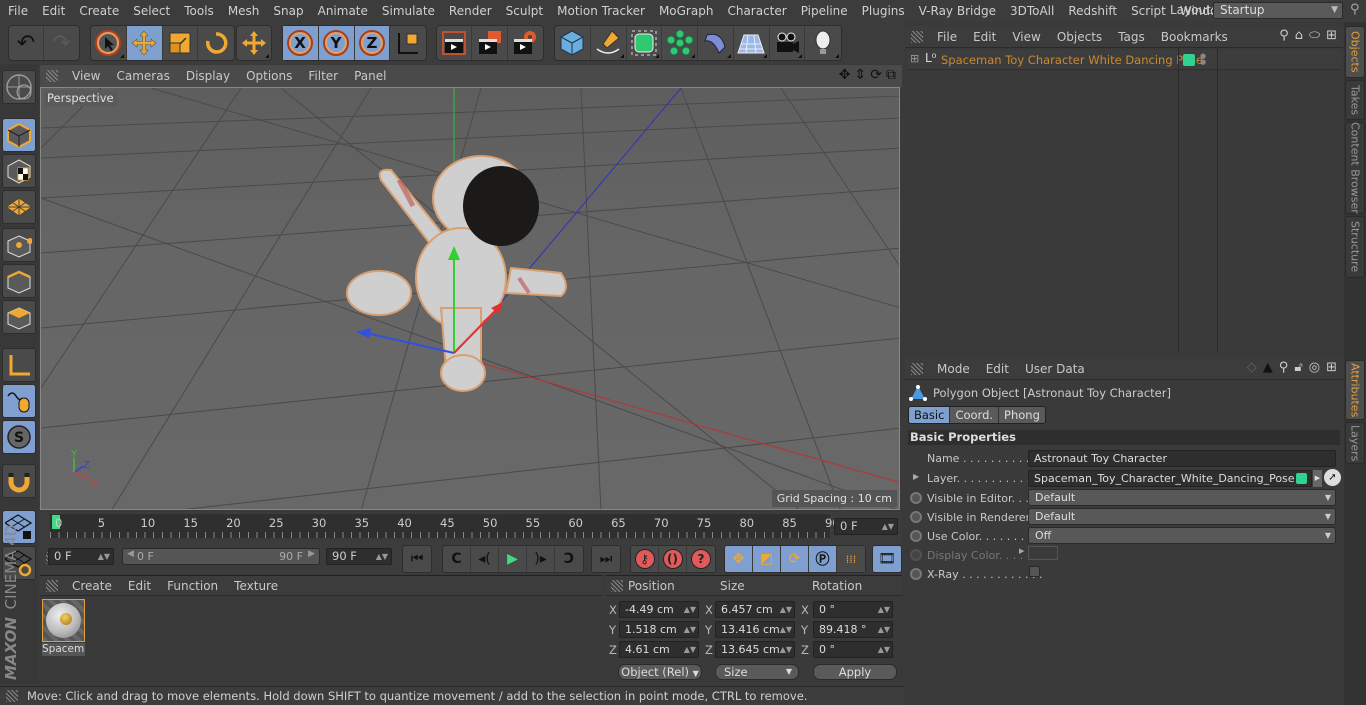  What do you see at coordinates (63, 649) in the screenshot?
I see `material-name: Spaceman` at bounding box center [63, 649].